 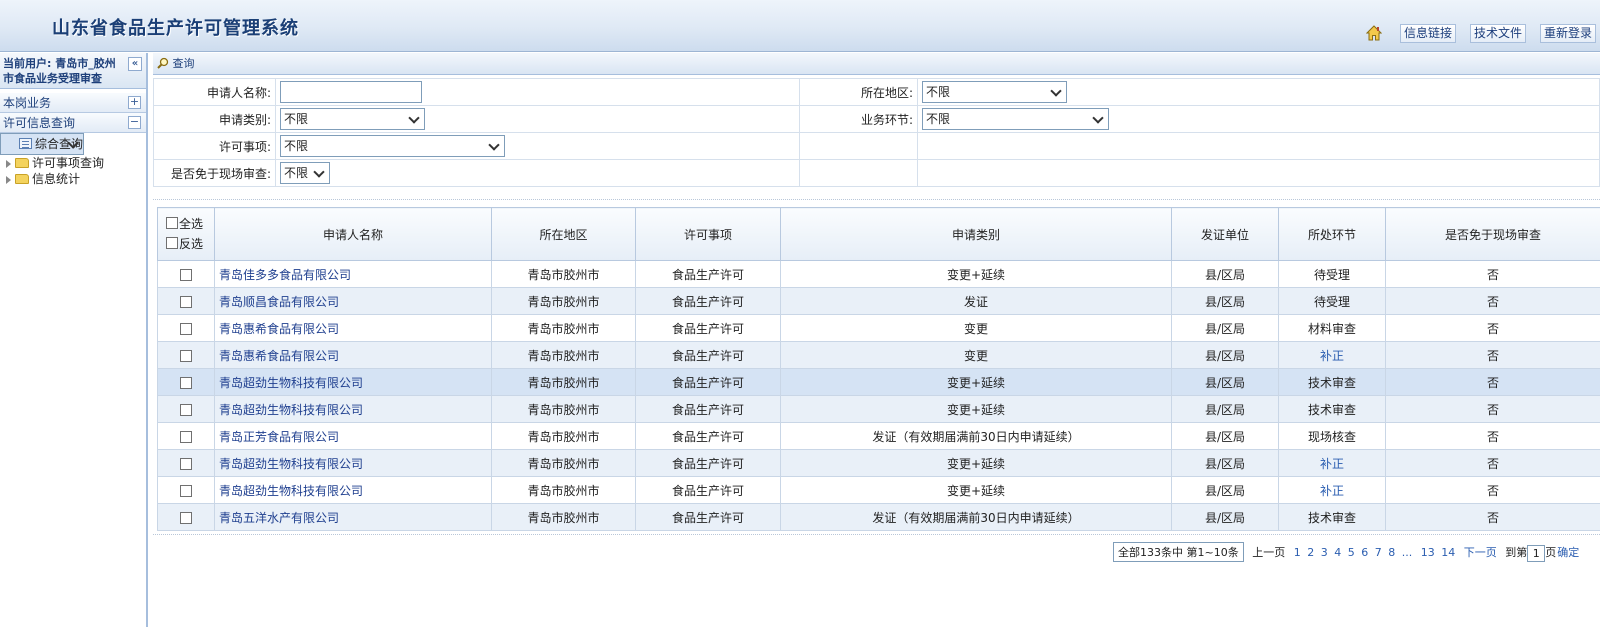 I want to click on tree-item-statistics: 信息统计, so click(x=73, y=179).